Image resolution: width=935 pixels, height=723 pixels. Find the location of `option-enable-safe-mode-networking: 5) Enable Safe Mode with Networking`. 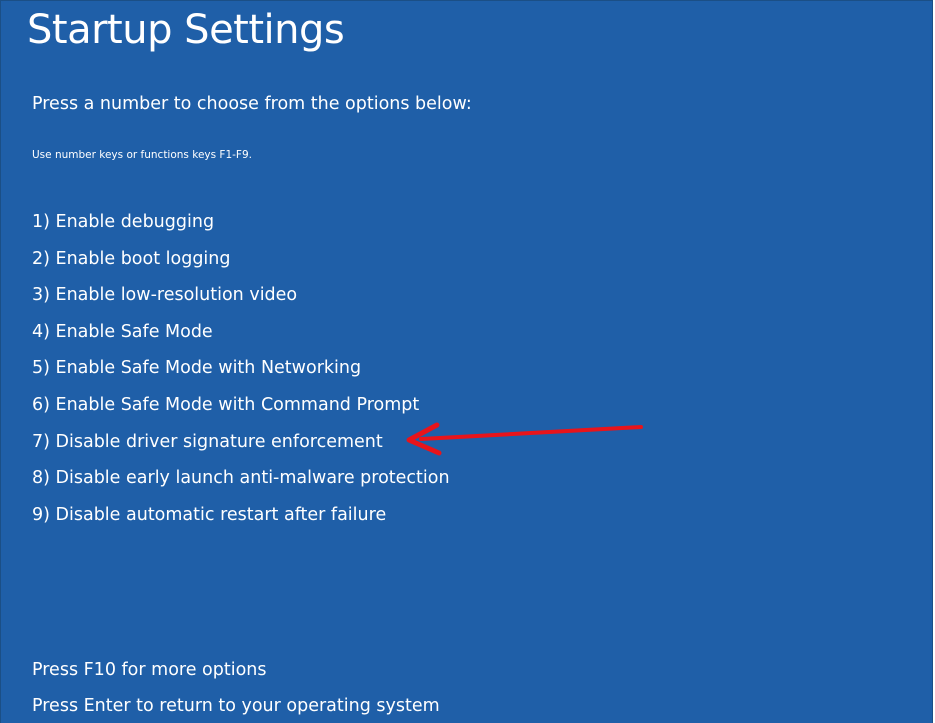

option-enable-safe-mode-networking: 5) Enable Safe Mode with Networking is located at coordinates (241, 376).